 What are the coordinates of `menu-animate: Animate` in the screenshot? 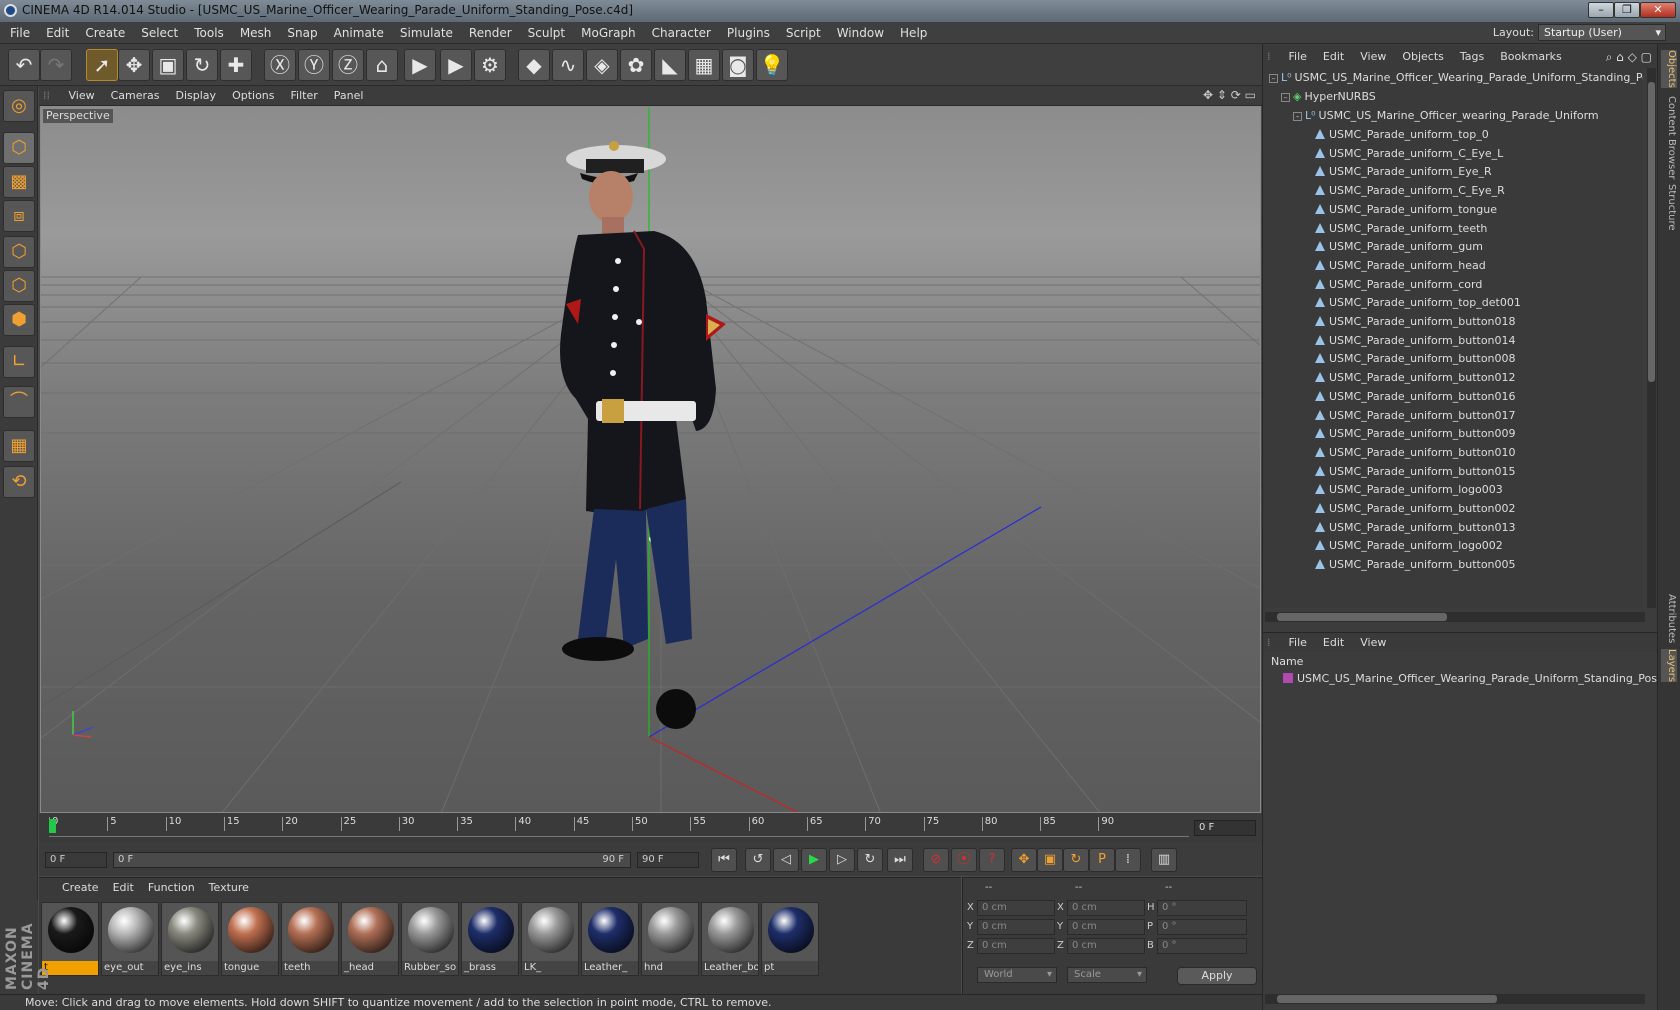 It's located at (359, 33).